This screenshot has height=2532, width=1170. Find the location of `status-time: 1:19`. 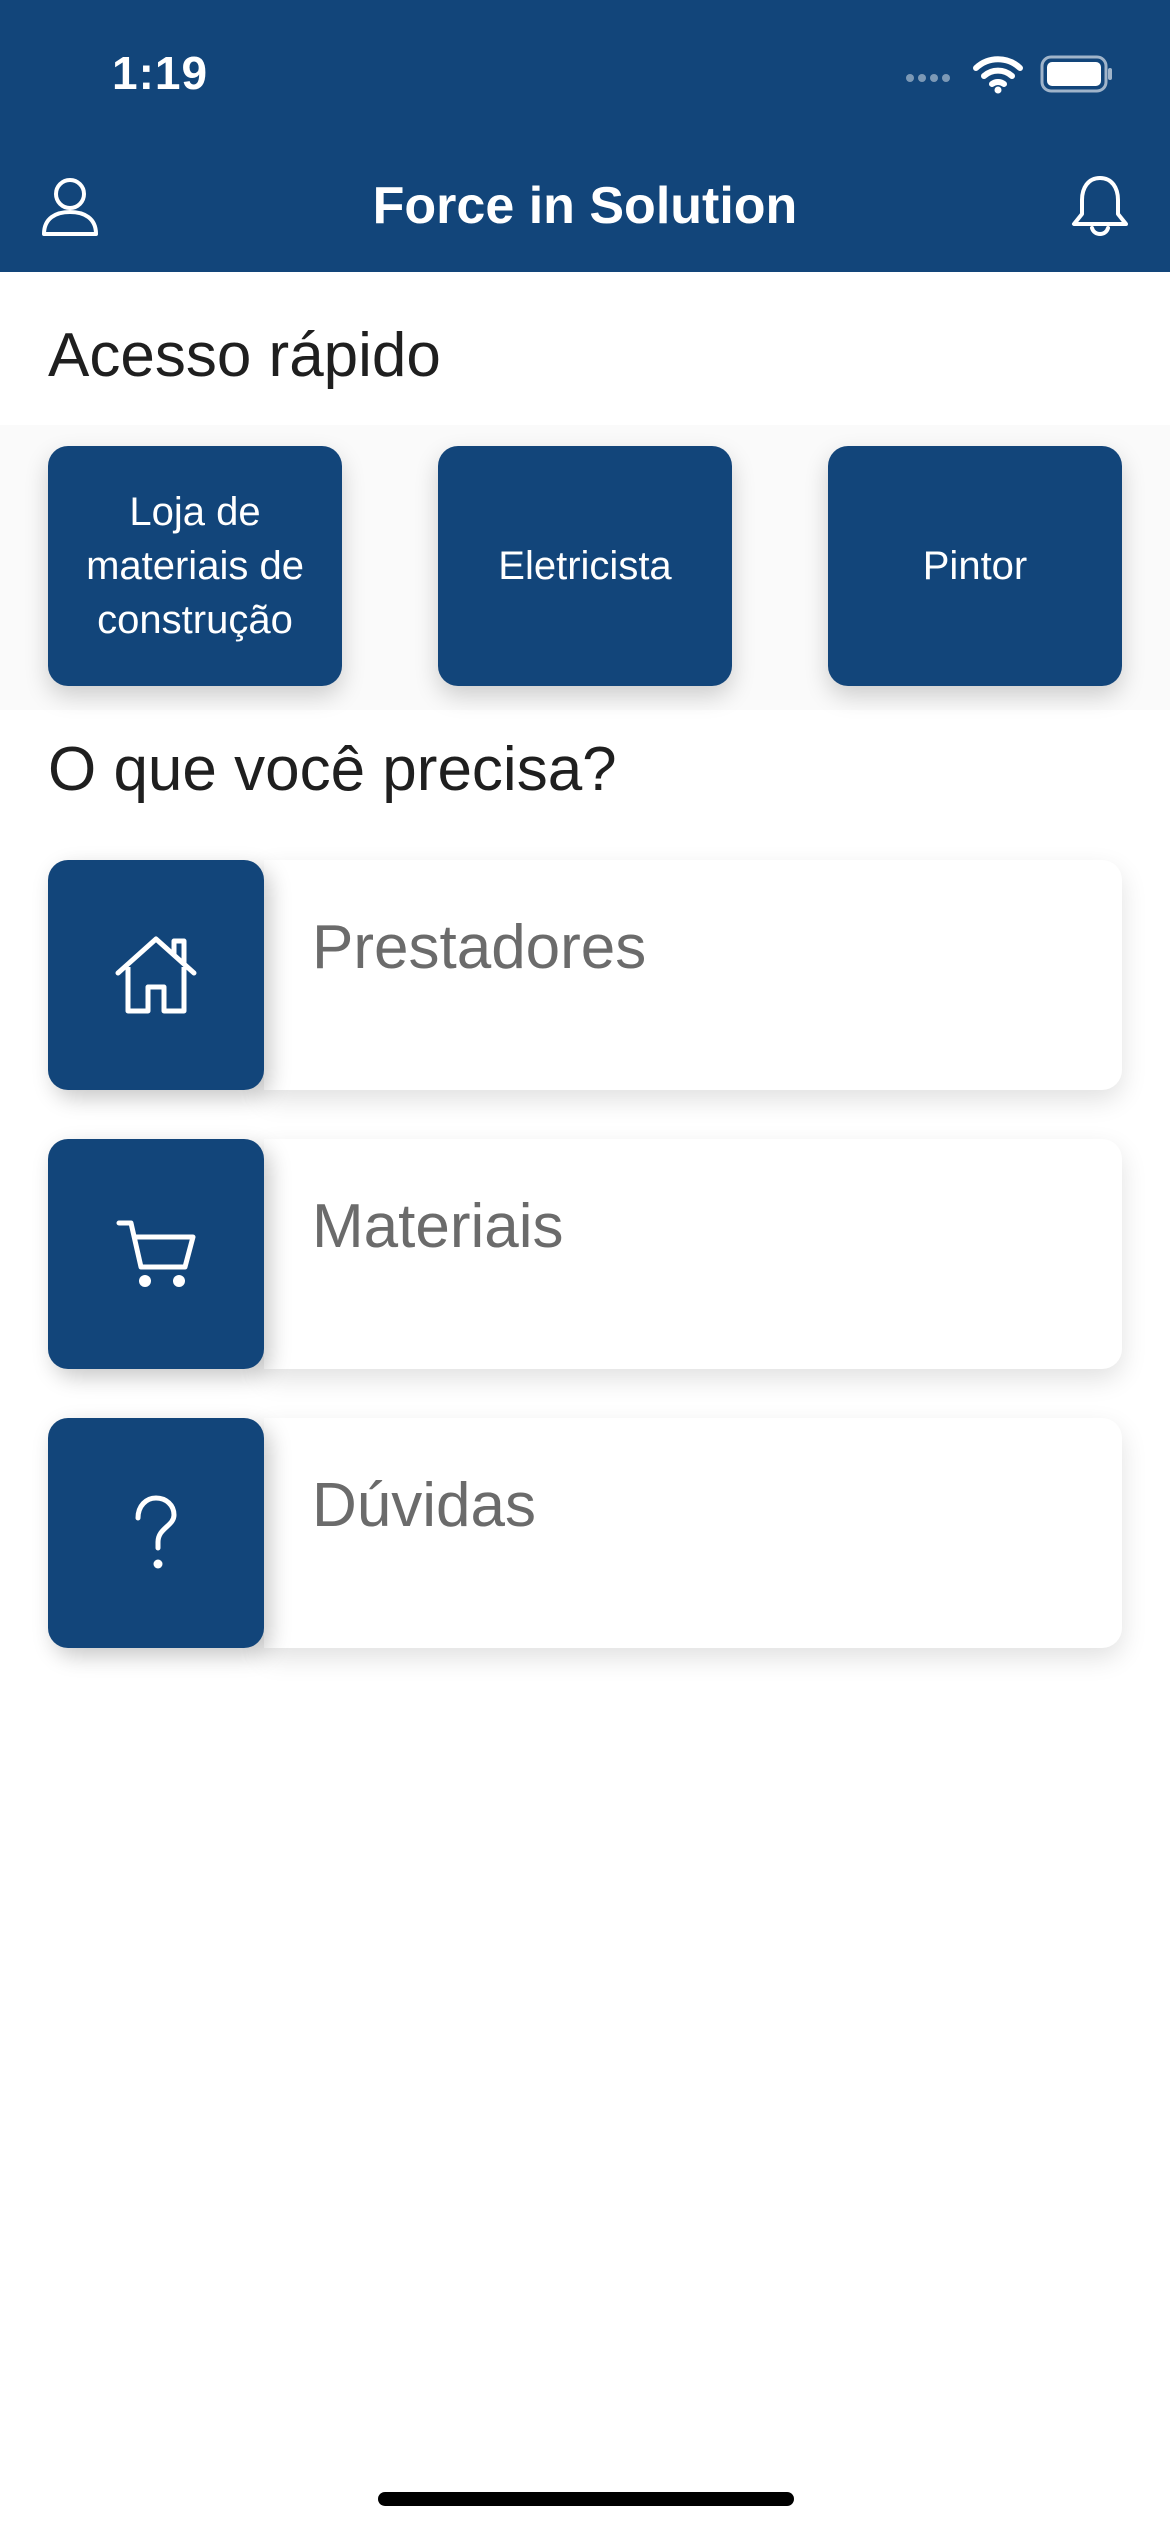

status-time: 1:19 is located at coordinates (160, 73).